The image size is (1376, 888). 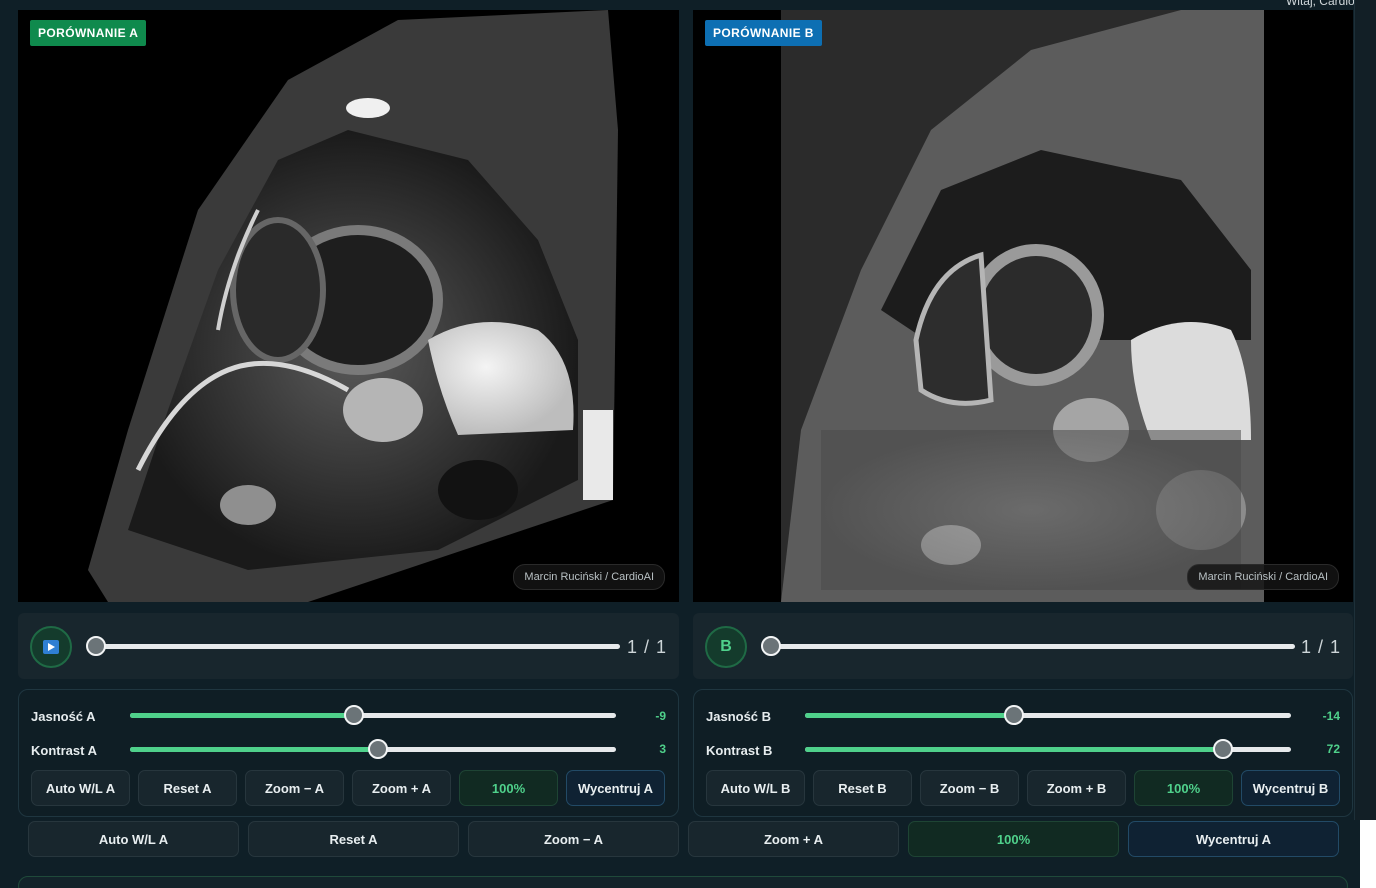 What do you see at coordinates (646, 647) in the screenshot?
I see `frame-counter-a: 1 / 1` at bounding box center [646, 647].